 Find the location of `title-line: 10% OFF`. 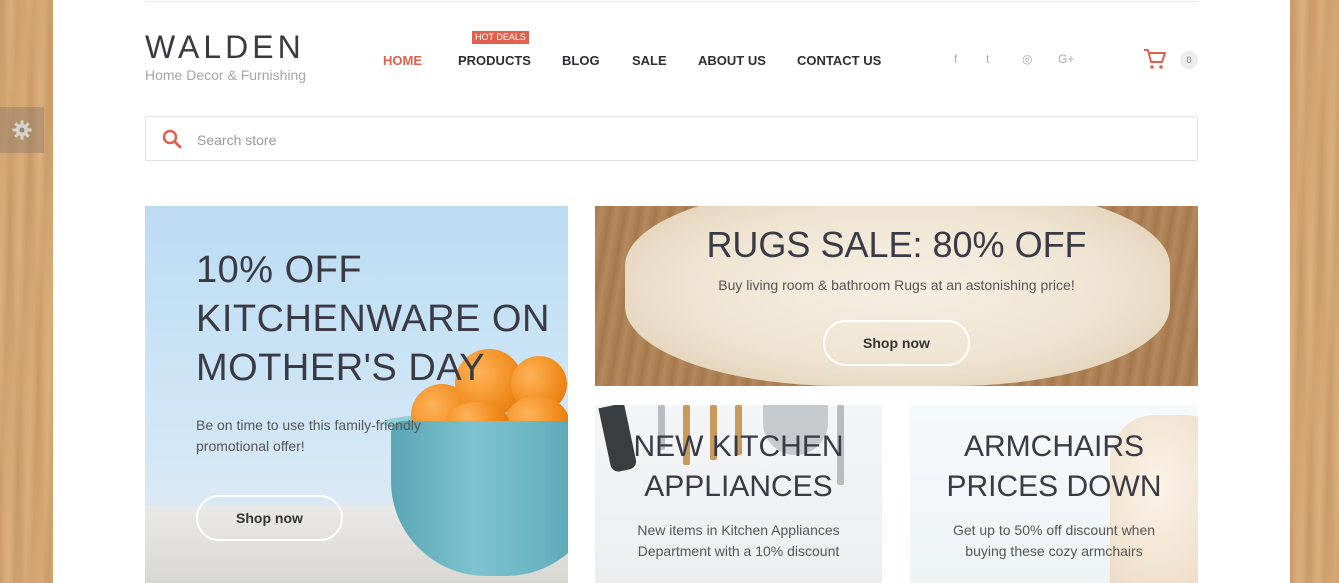

title-line: 10% OFF is located at coordinates (279, 270).